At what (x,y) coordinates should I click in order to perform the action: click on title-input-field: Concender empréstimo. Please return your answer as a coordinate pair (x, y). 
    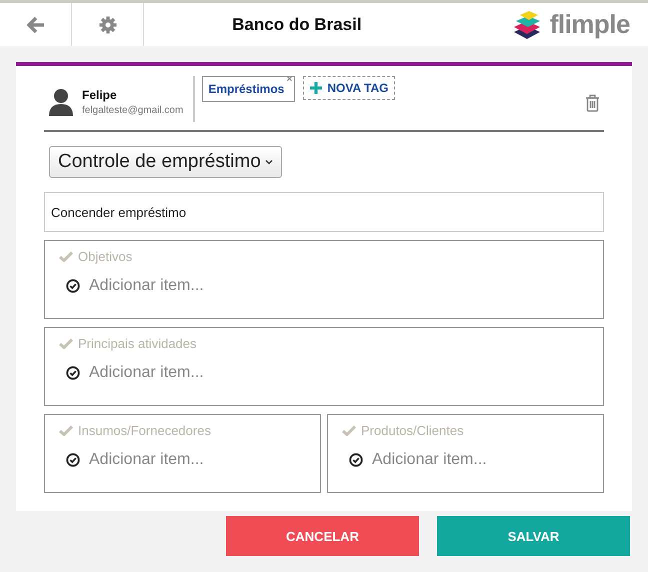
    Looking at the image, I should click on (324, 212).